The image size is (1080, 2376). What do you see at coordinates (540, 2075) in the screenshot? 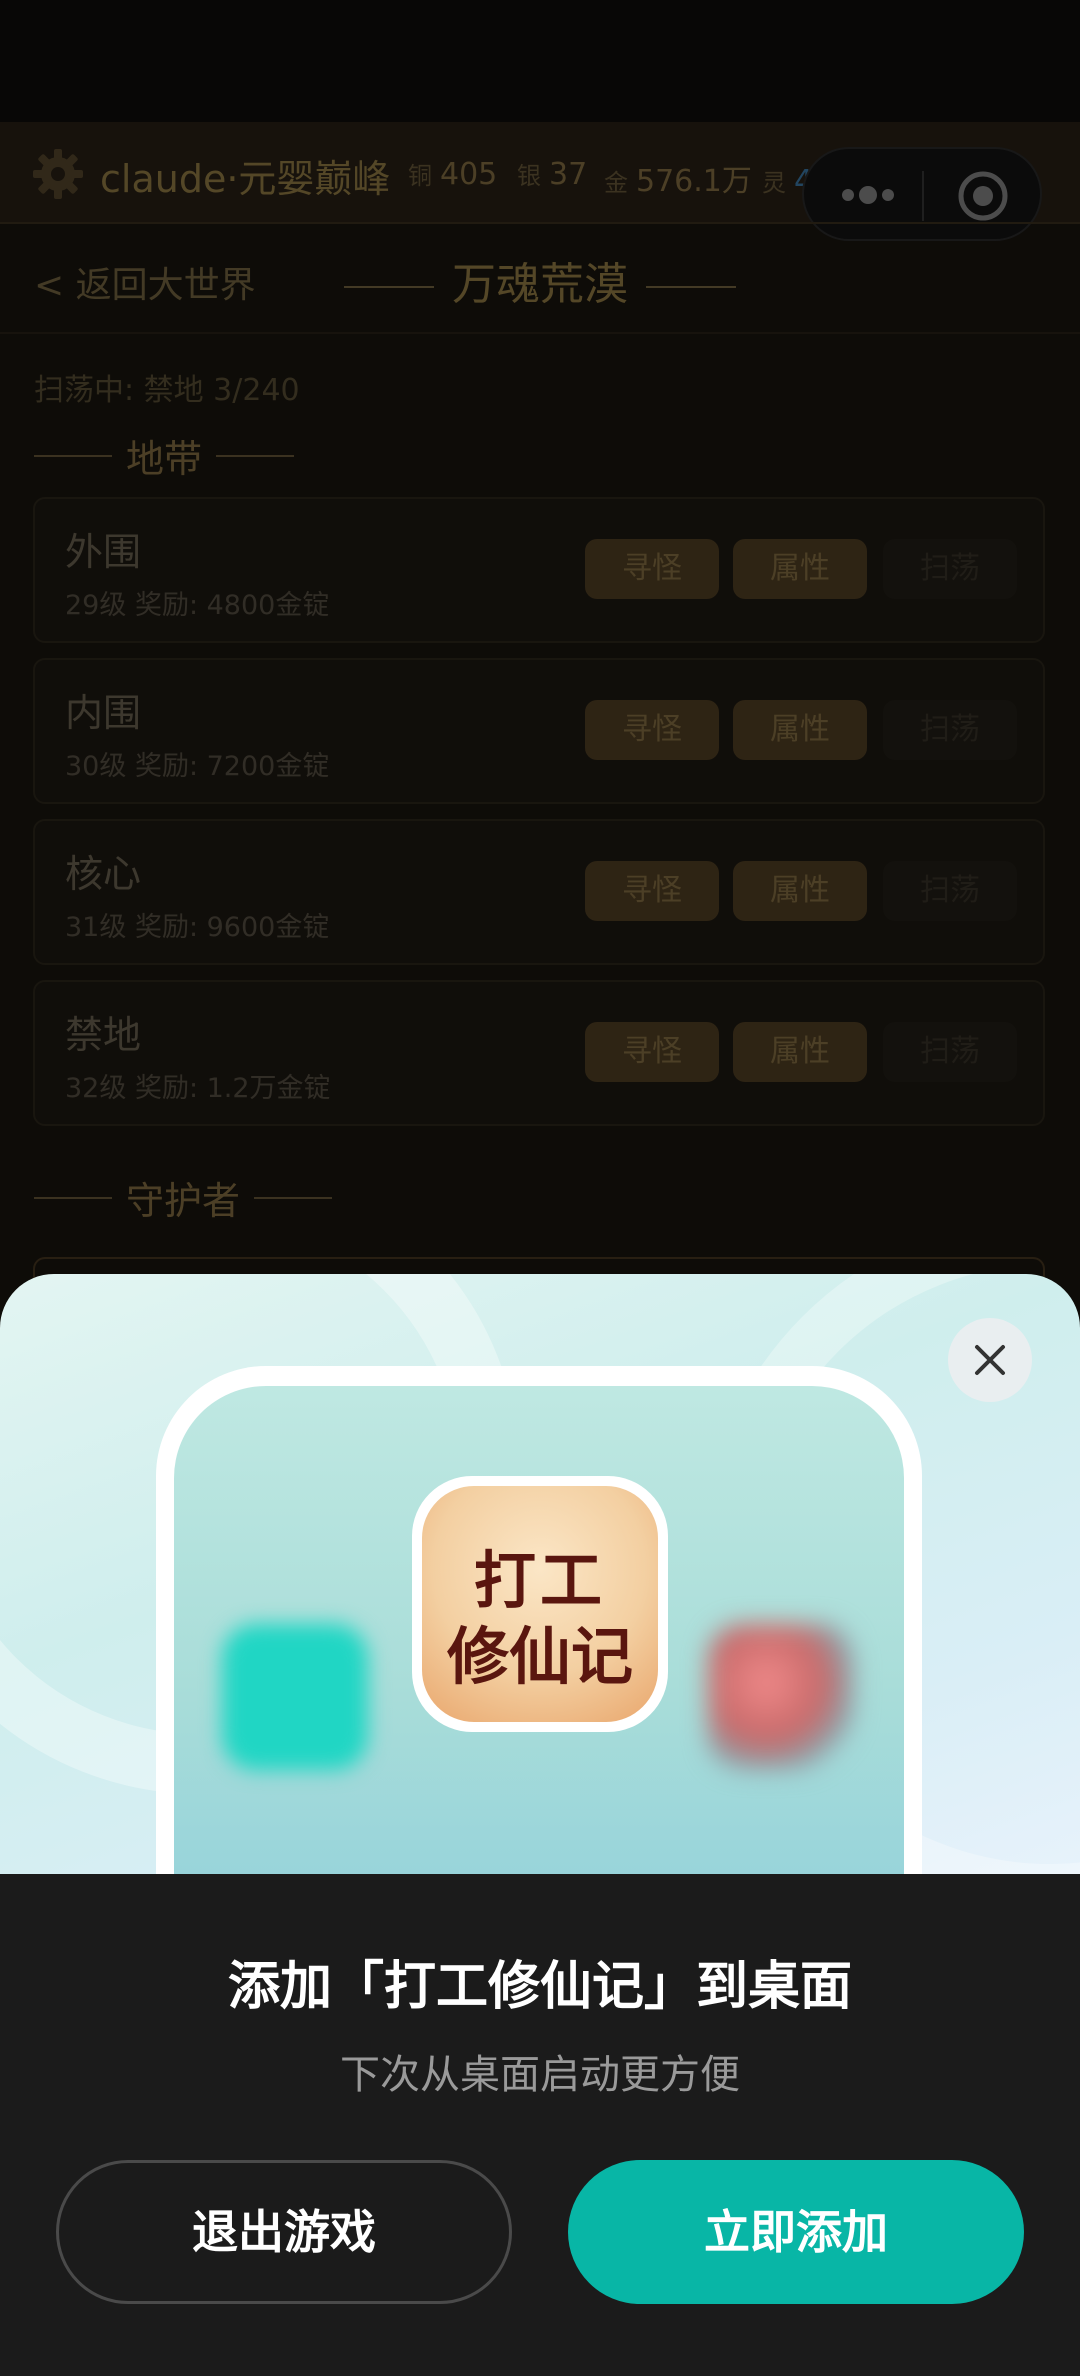
I see `dialog-subtitle: 下次从桌面启动更方便` at bounding box center [540, 2075].